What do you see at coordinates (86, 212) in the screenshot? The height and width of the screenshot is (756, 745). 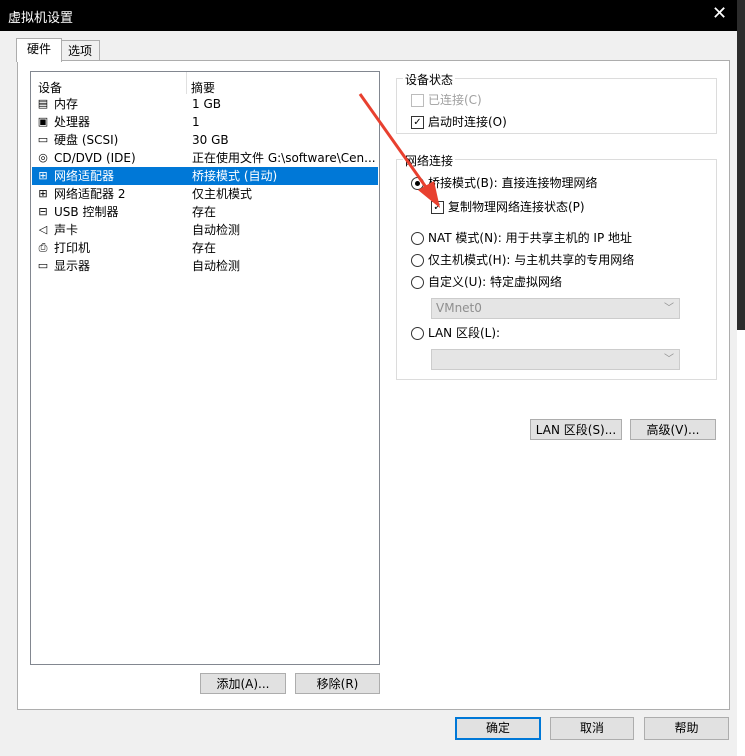 I see `device-name: USB 控制器` at bounding box center [86, 212].